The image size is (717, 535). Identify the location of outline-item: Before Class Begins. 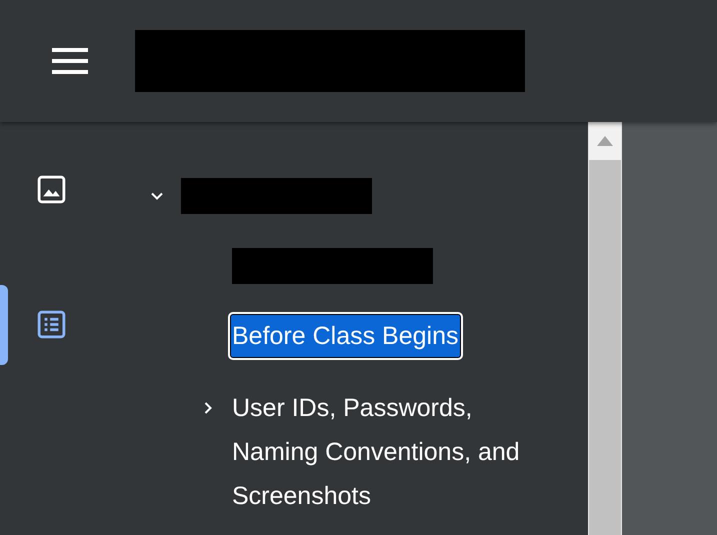
(345, 336).